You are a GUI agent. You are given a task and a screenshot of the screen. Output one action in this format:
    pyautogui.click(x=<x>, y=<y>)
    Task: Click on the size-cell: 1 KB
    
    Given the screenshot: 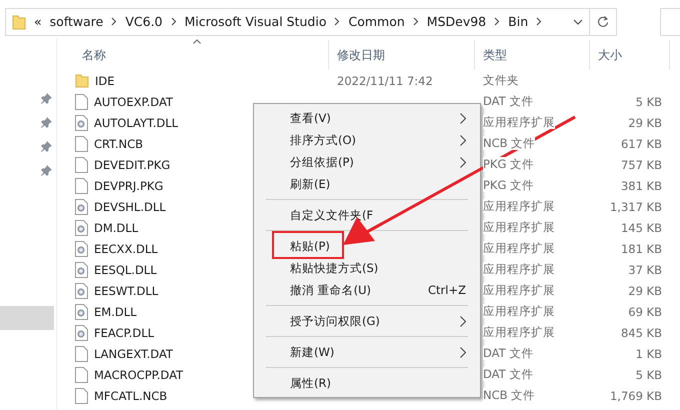 What is the action you would take?
    pyautogui.click(x=649, y=353)
    